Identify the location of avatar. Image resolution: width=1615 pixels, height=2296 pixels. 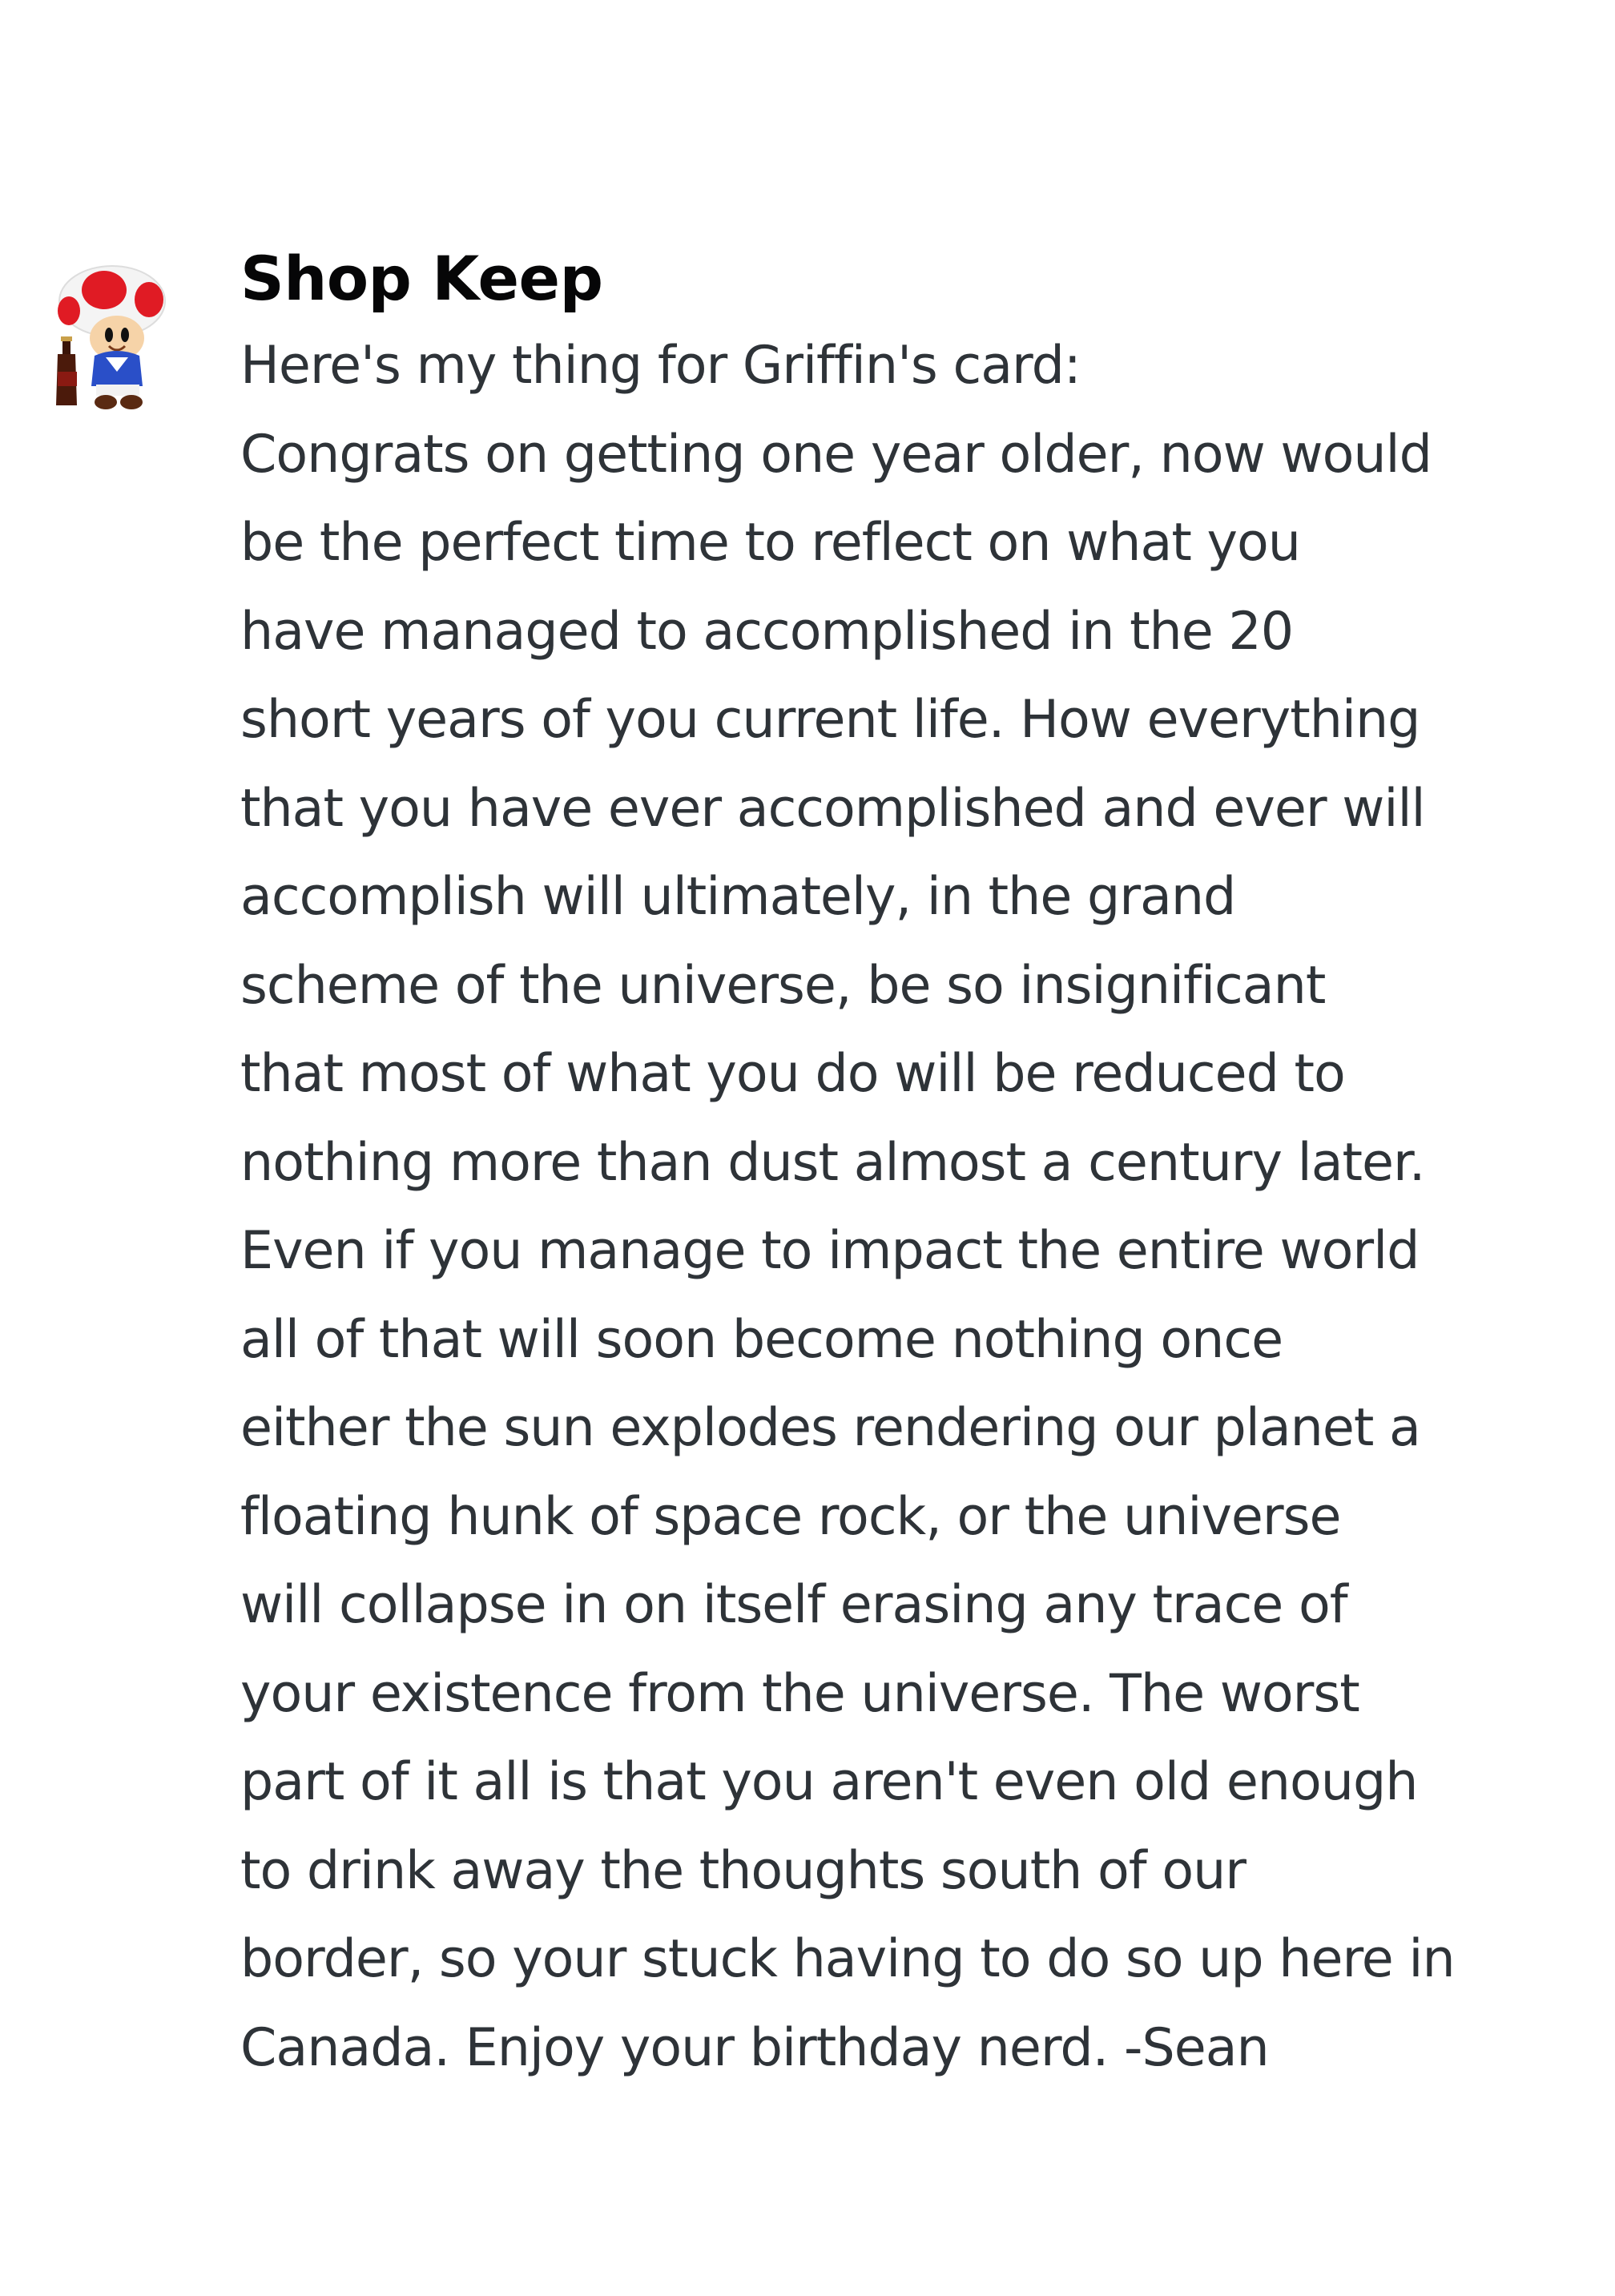
(106, 332).